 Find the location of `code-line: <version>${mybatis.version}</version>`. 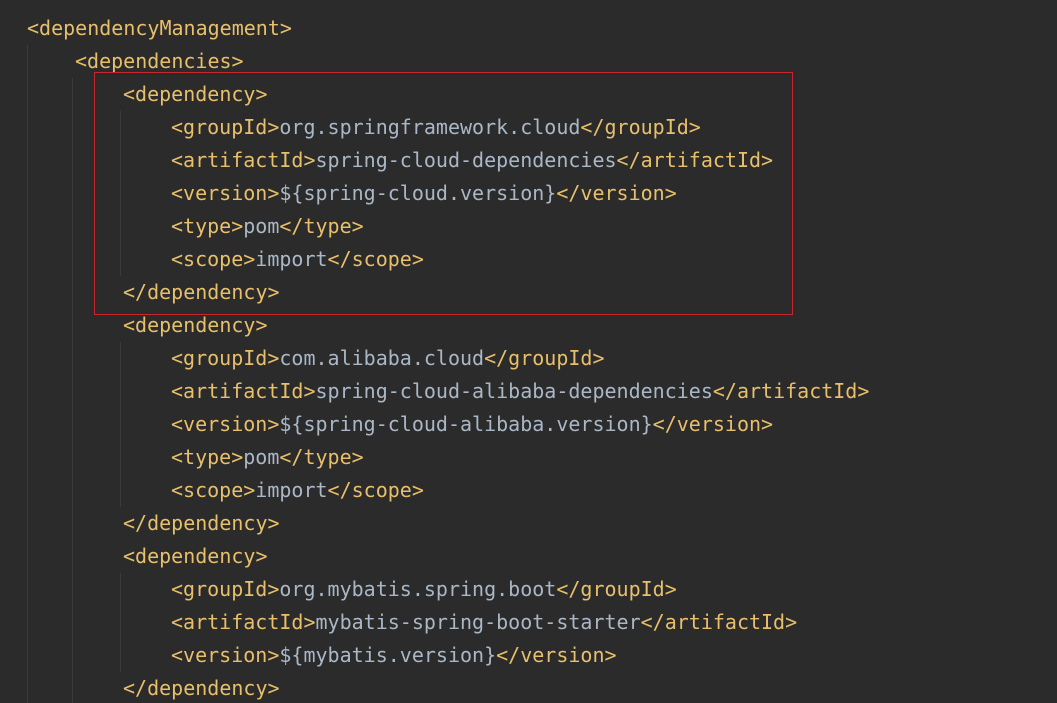

code-line: <version>${mybatis.version}</version> is located at coordinates (394, 655).